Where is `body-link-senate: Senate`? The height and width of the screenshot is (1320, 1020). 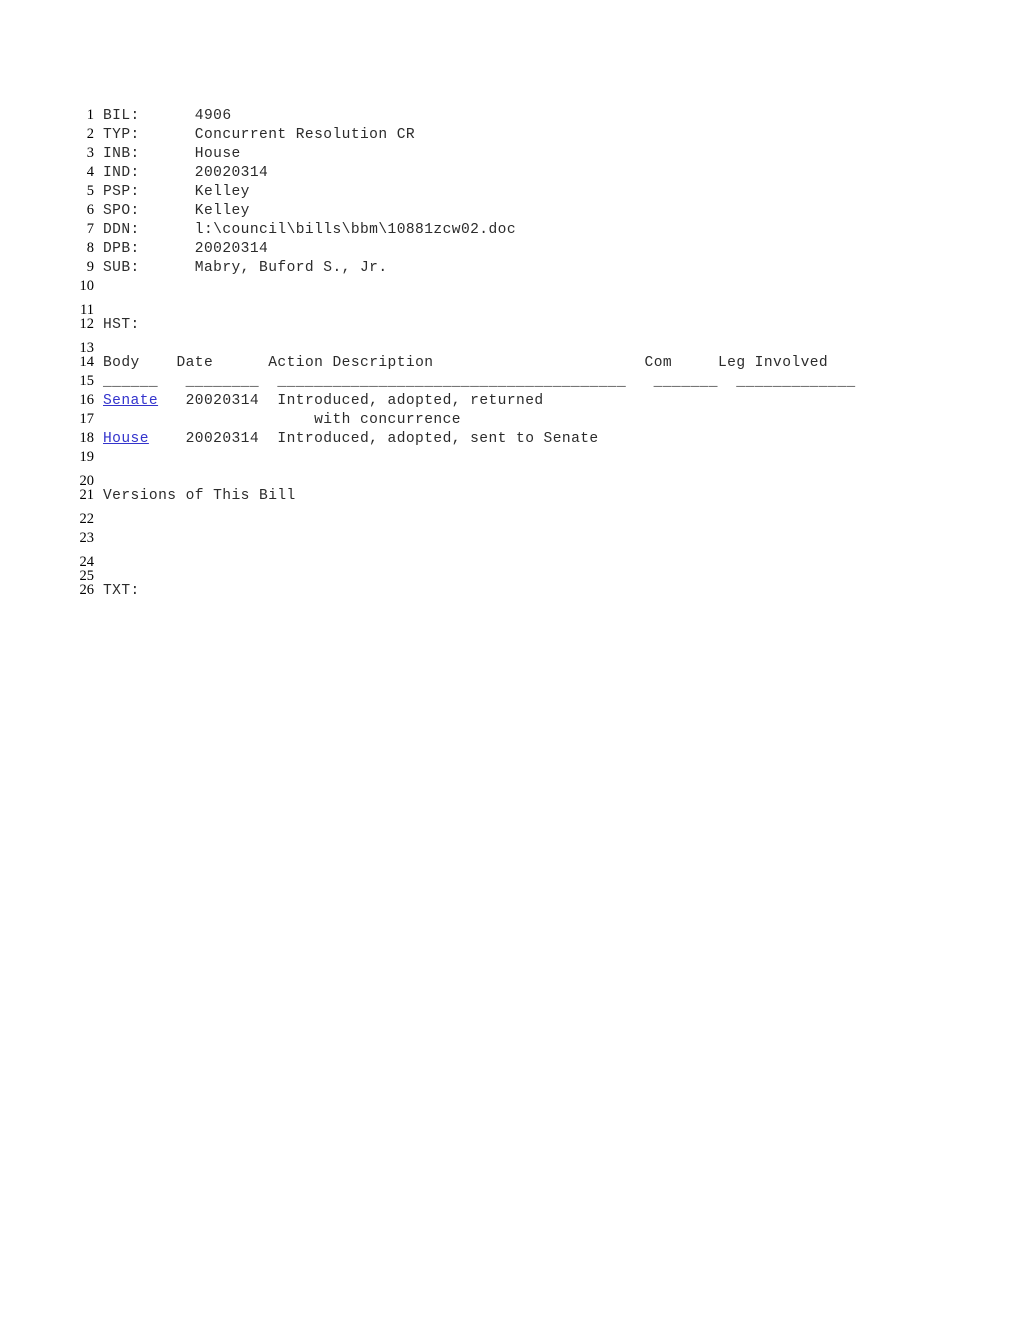 body-link-senate: Senate is located at coordinates (130, 401).